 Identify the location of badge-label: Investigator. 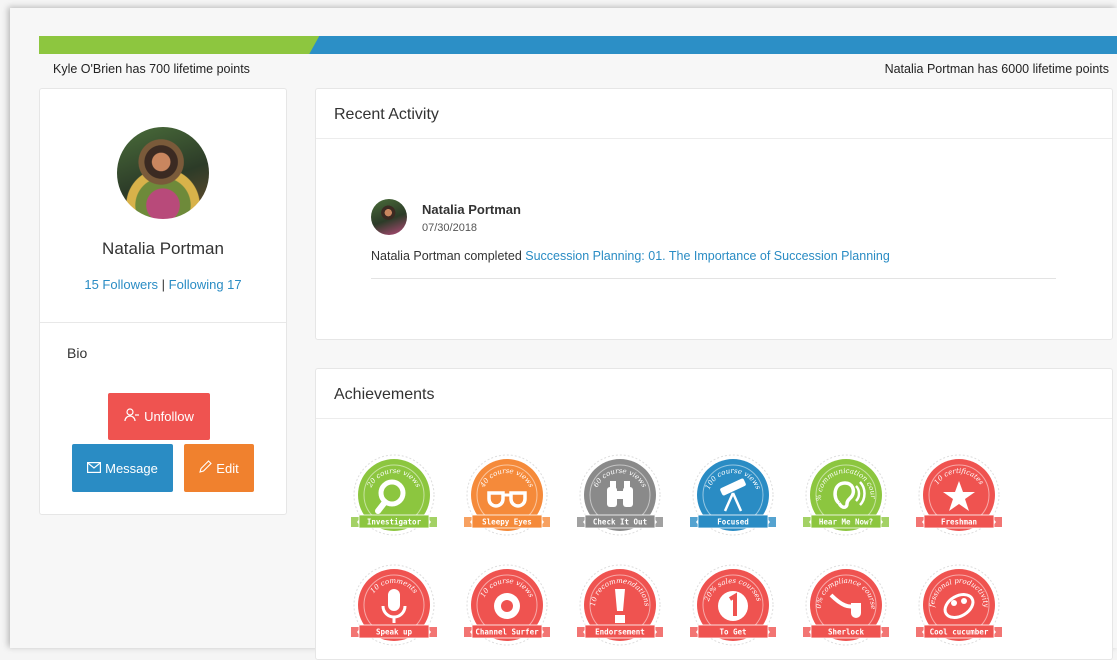
(394, 522).